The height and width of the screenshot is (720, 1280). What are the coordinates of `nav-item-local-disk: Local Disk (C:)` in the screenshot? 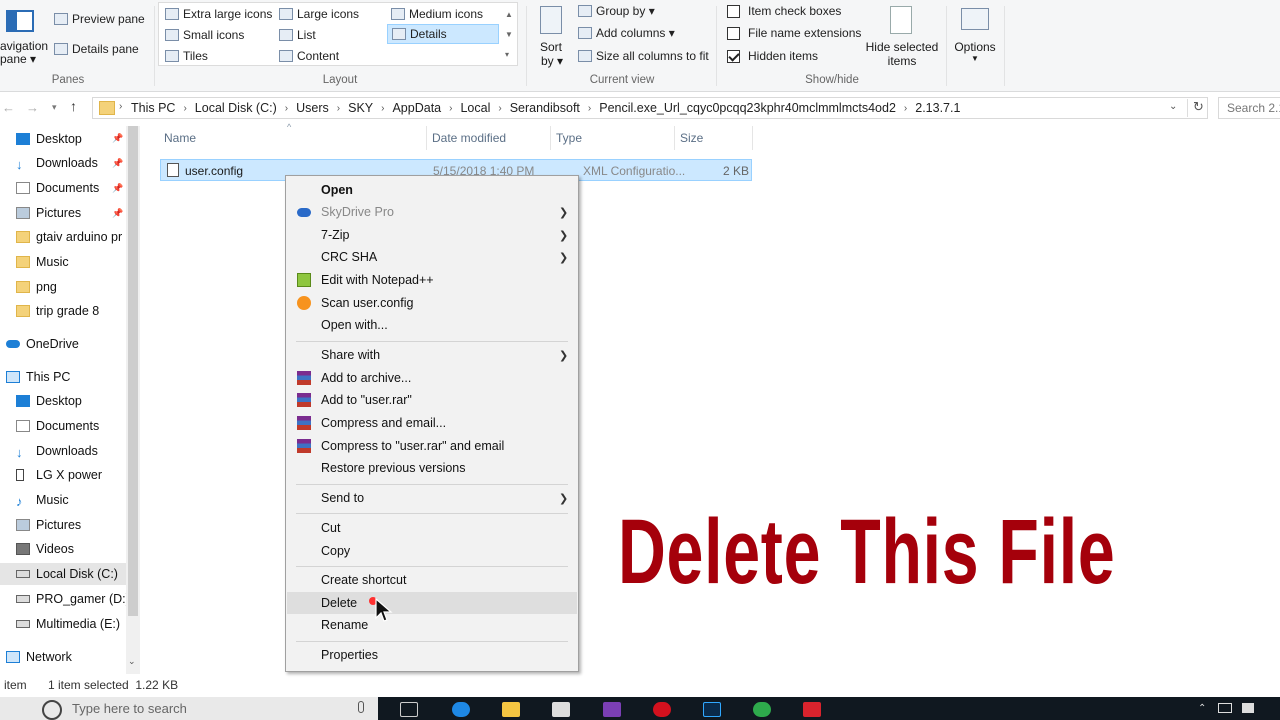 It's located at (63, 574).